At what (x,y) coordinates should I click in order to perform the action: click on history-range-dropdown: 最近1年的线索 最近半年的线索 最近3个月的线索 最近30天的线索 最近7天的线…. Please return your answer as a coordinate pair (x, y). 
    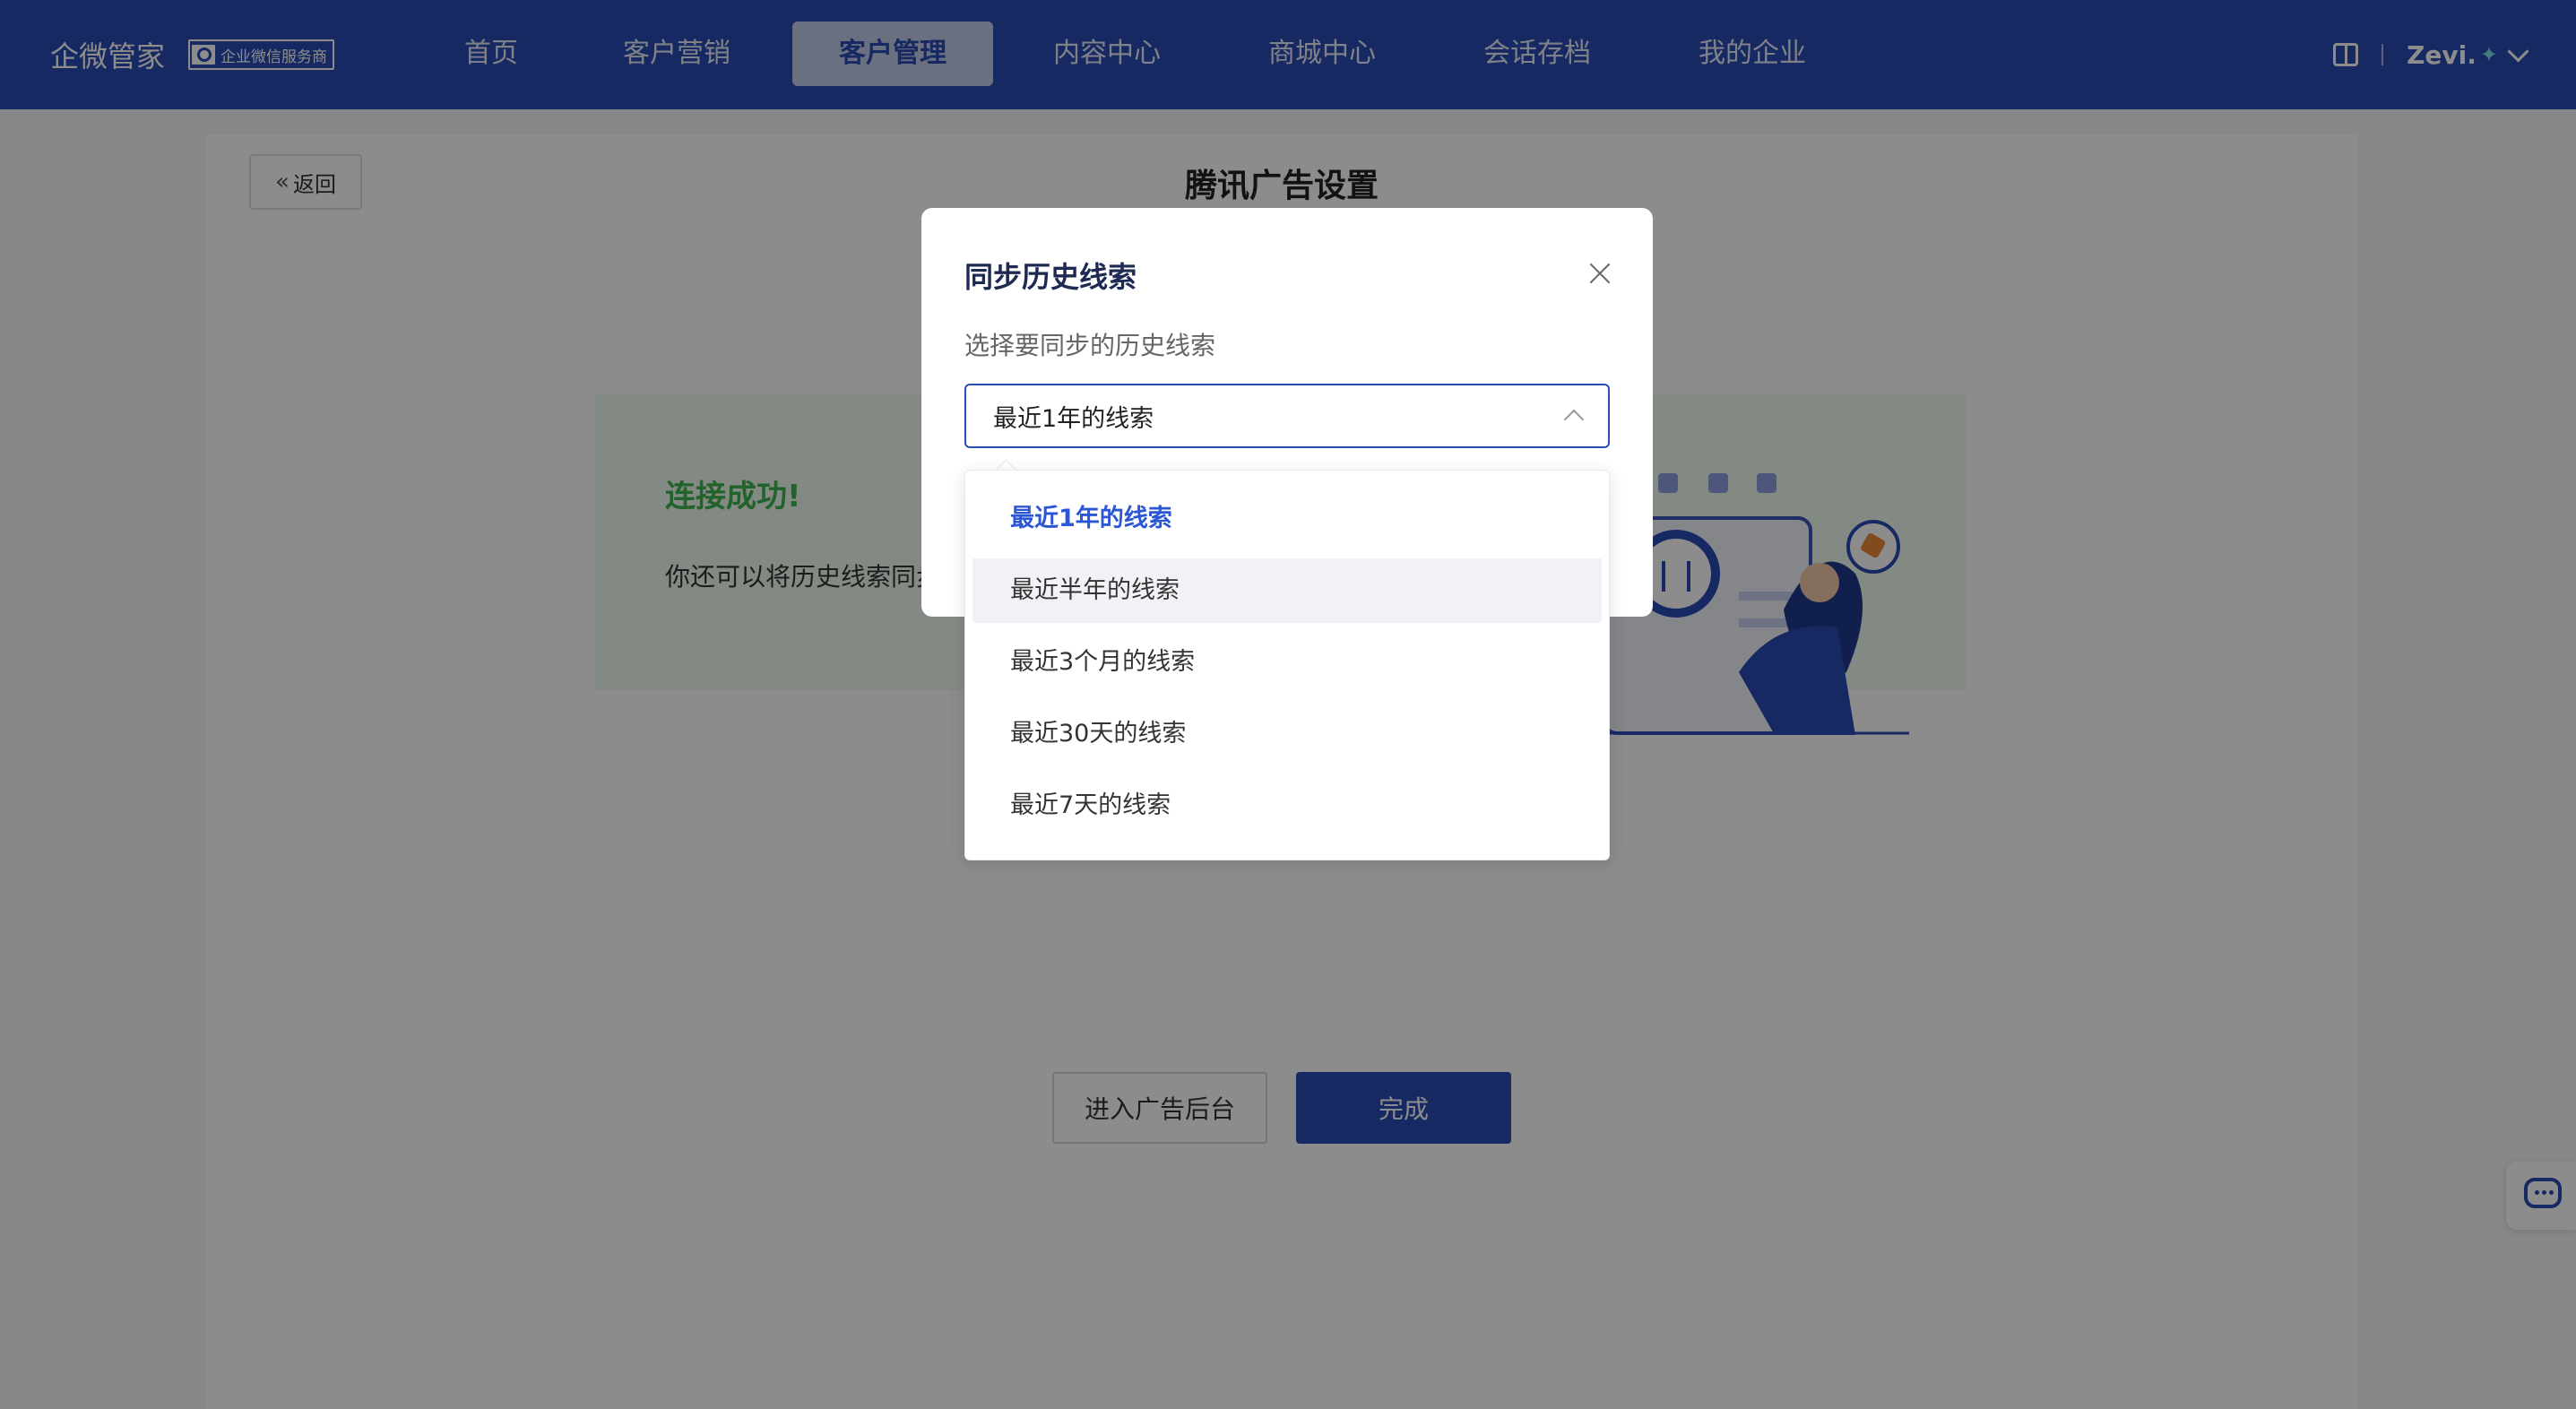
    Looking at the image, I should click on (1287, 665).